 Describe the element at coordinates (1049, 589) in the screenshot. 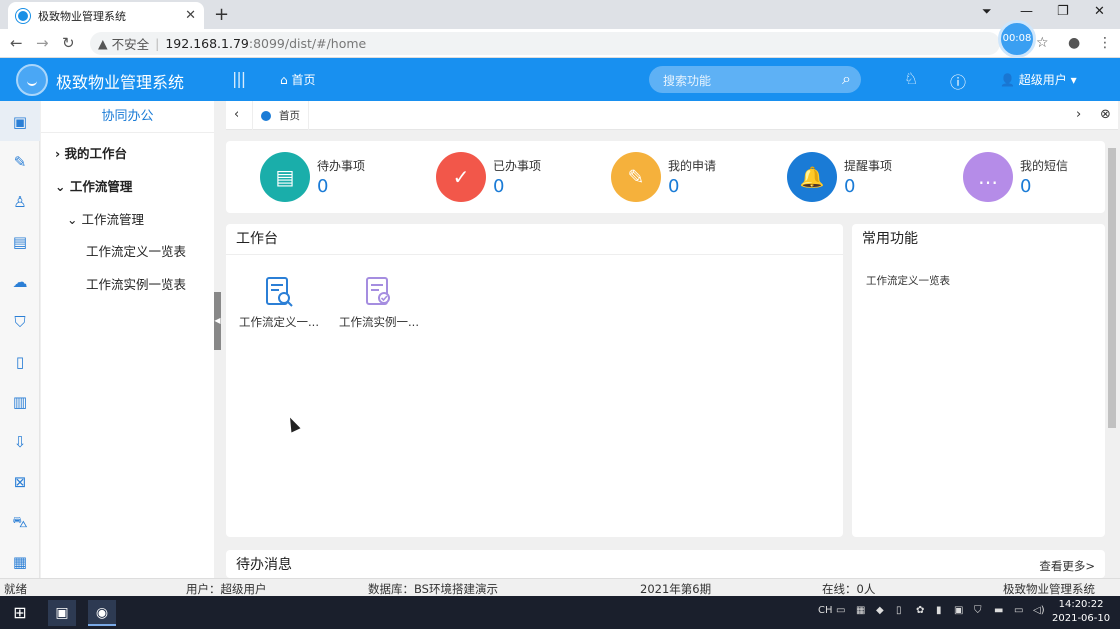

I see `status-system: 极致物业管理系统` at that location.